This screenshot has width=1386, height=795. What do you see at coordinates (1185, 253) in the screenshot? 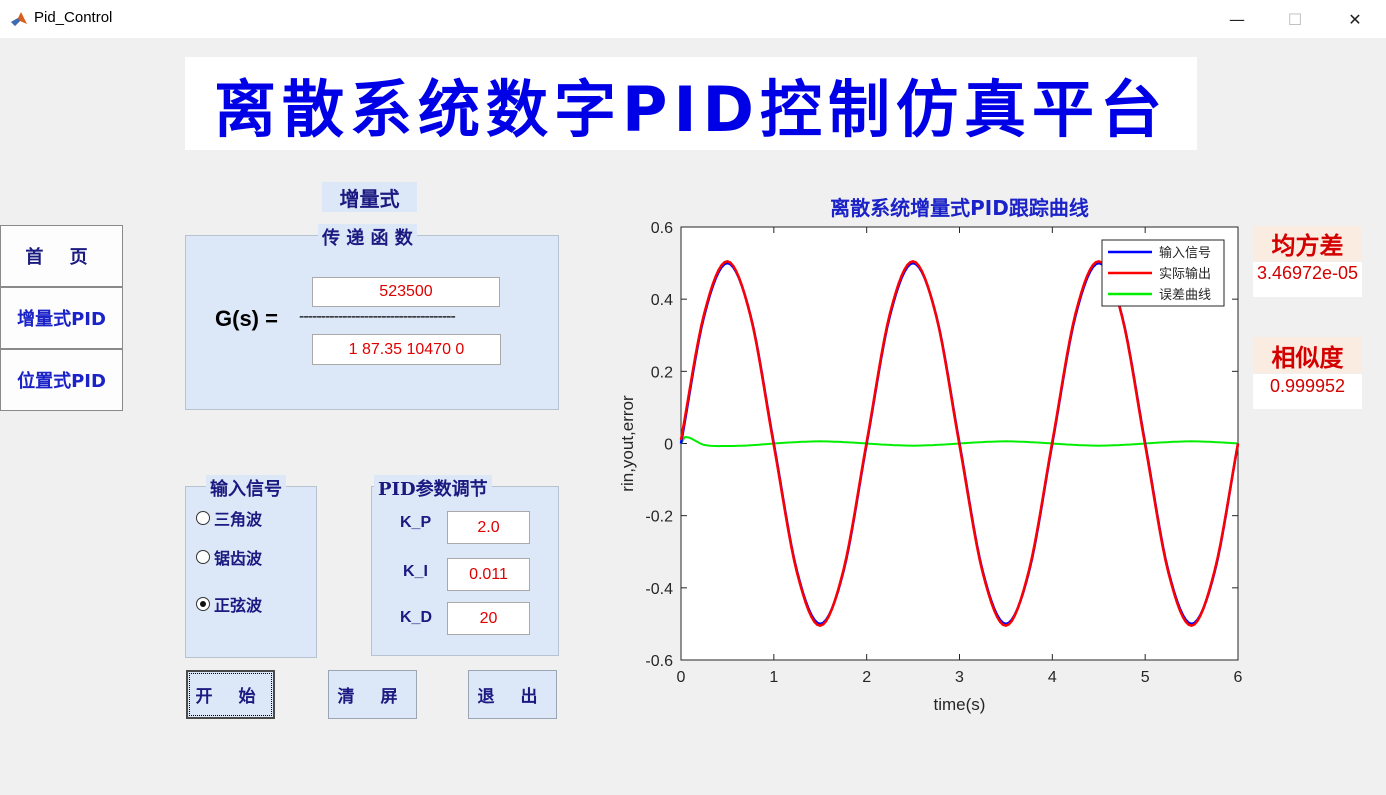
I see `legend-label: 输入信号` at bounding box center [1185, 253].